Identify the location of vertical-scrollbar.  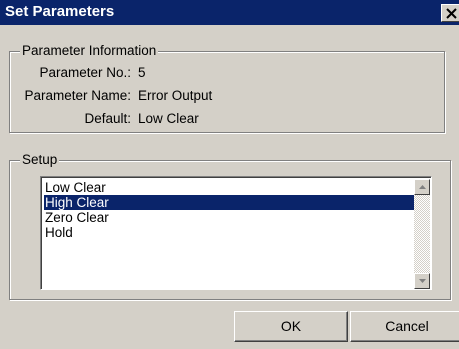
(422, 234).